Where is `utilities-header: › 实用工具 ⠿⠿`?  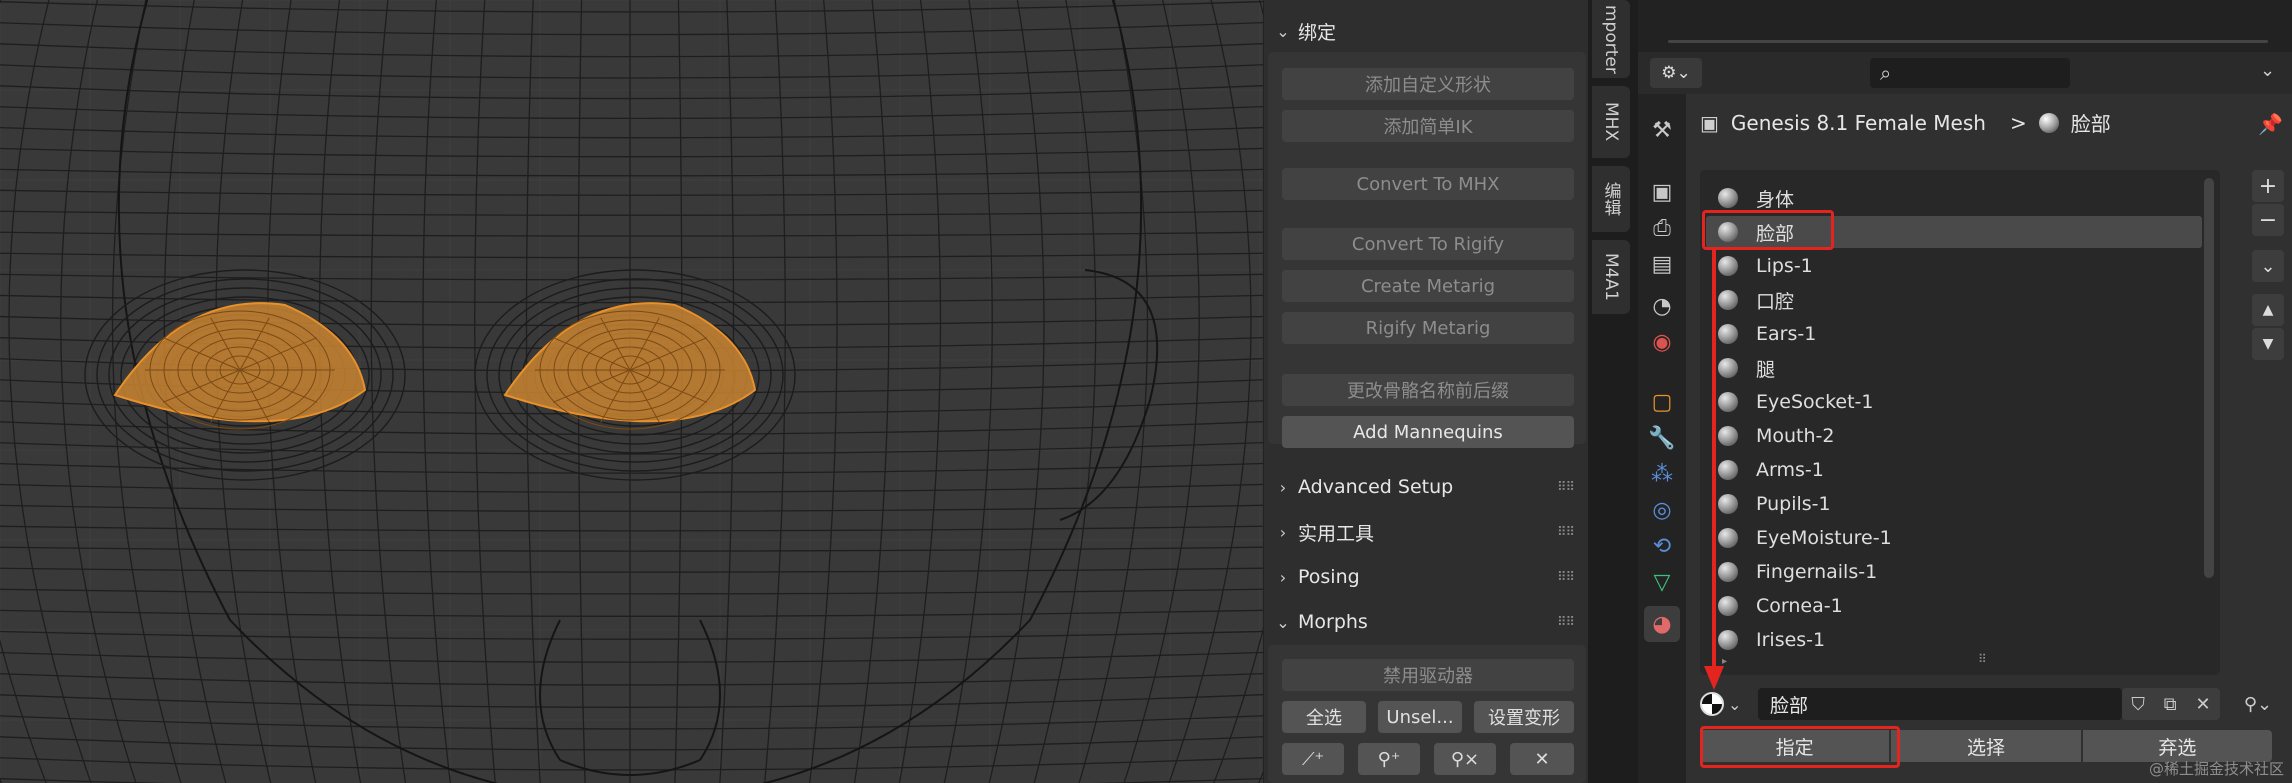
utilities-header: › 实用工具 ⠿⠿ is located at coordinates (1427, 532).